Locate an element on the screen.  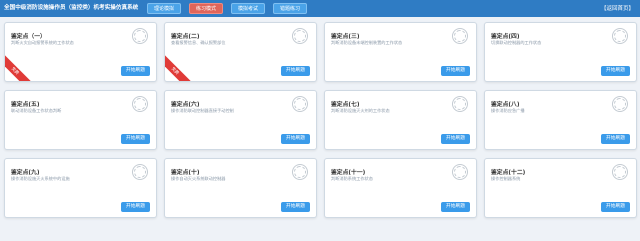
card-title: 鉴定点(五) is located at coordinates (25, 105).